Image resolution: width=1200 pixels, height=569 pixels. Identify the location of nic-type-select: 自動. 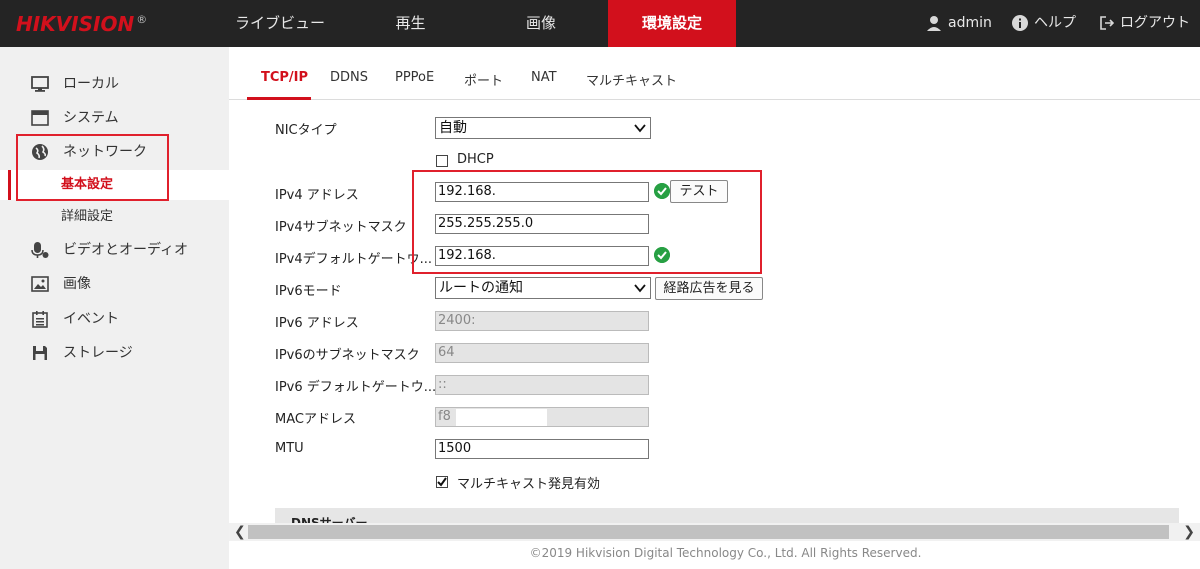
(543, 128).